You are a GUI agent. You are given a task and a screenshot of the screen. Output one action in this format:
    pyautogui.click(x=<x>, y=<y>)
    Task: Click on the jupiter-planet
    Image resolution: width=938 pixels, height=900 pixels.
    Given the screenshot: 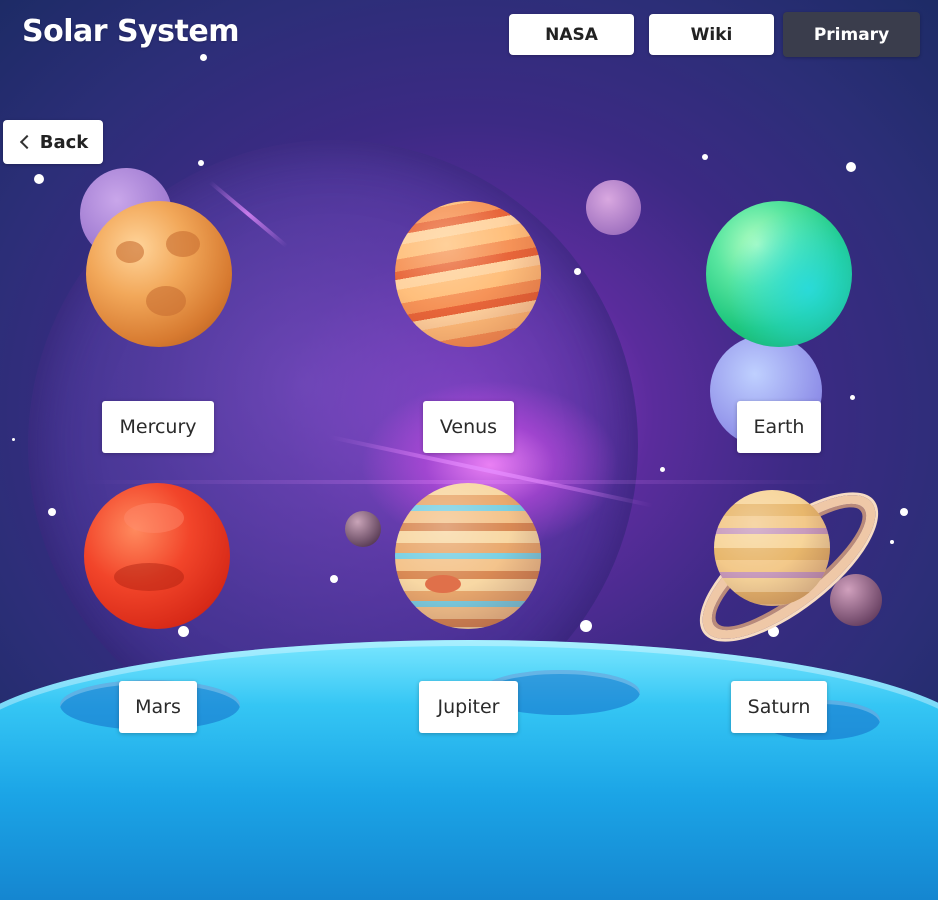 What is the action you would take?
    pyautogui.click(x=468, y=556)
    